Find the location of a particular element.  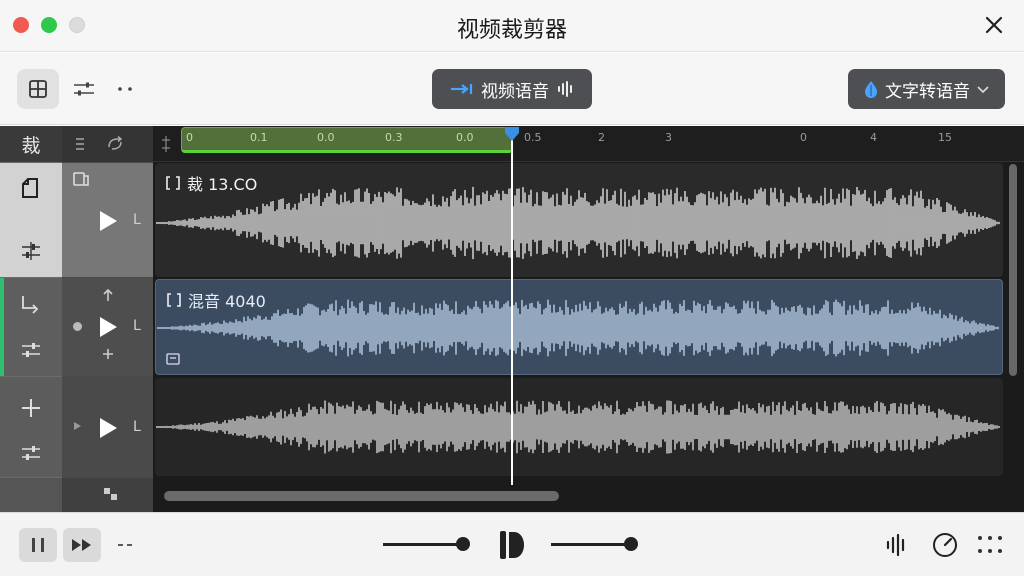

trim-header: 裁 is located at coordinates (31, 144).